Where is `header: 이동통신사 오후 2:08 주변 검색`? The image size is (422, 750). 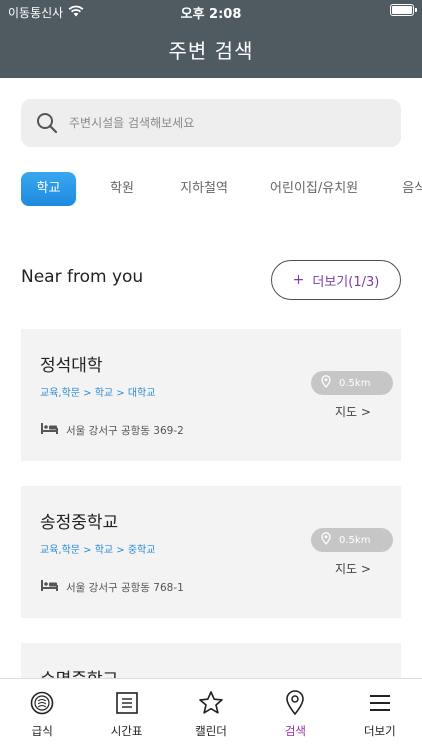
header: 이동통신사 오후 2:08 주변 검색 is located at coordinates (211, 39).